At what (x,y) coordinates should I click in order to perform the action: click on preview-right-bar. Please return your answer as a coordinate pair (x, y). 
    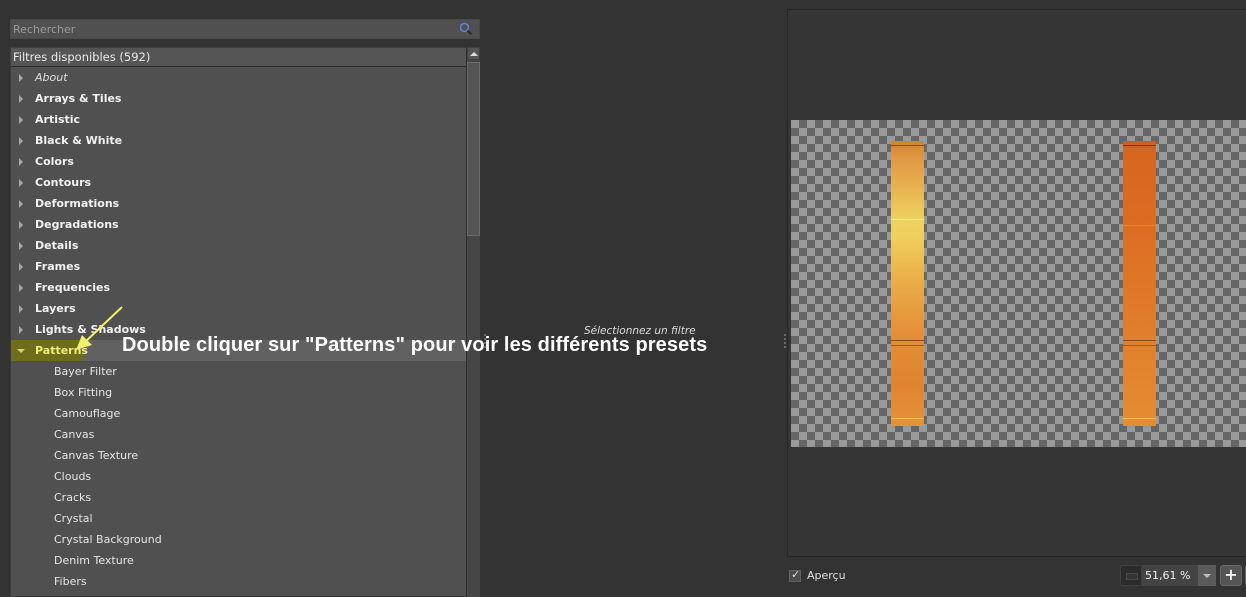
    Looking at the image, I should click on (1139, 283).